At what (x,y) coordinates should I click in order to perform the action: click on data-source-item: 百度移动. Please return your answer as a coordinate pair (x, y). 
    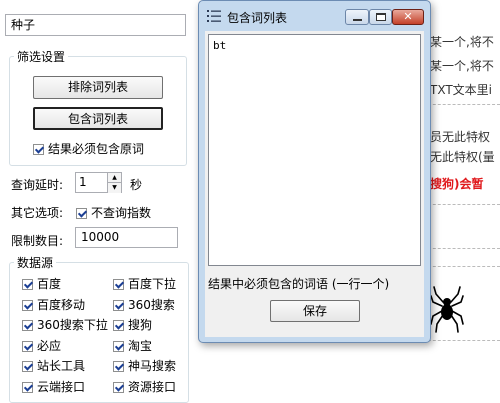
    Looking at the image, I should click on (53, 304).